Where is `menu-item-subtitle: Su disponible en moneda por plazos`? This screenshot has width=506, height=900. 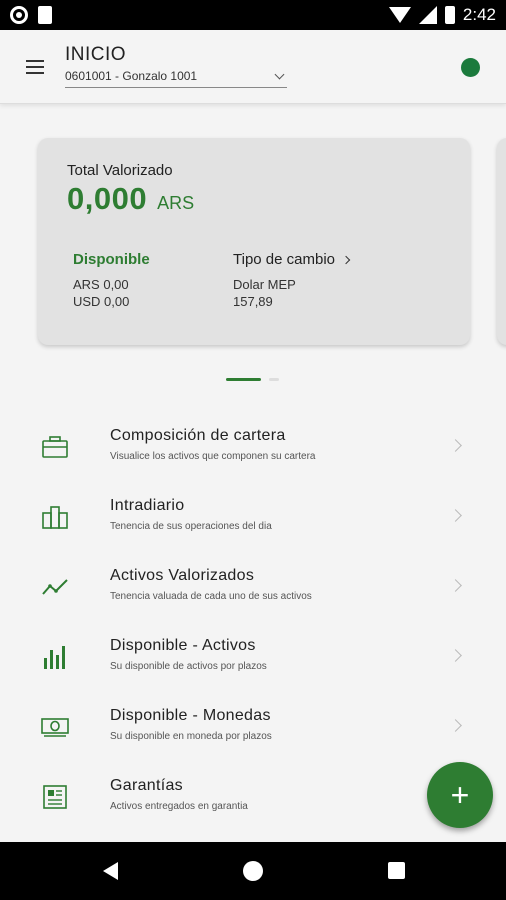
menu-item-subtitle: Su disponible en moneda por plazos is located at coordinates (191, 736).